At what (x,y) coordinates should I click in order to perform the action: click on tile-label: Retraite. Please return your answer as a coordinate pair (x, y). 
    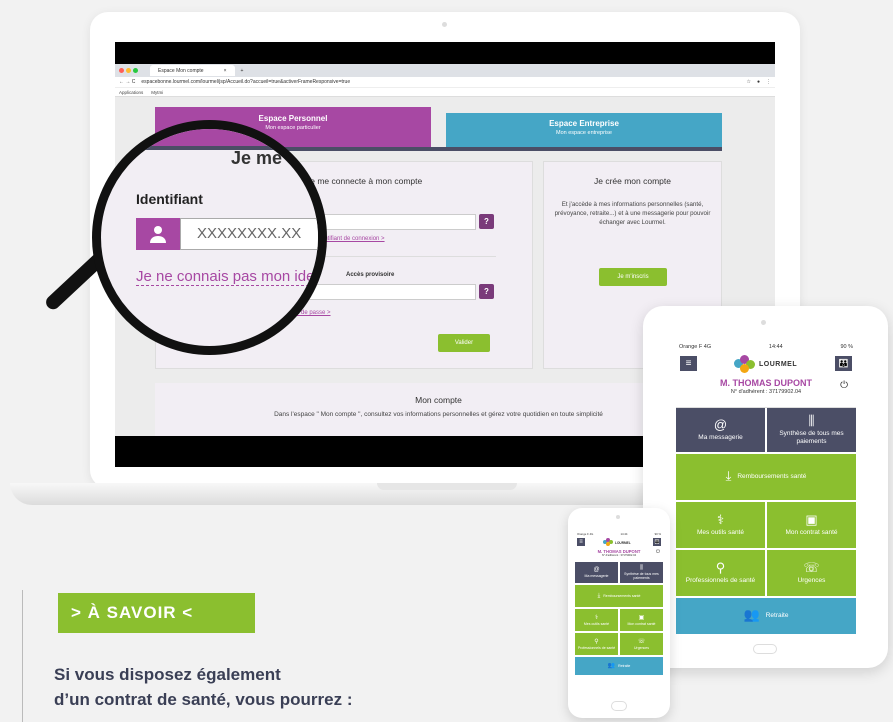
    Looking at the image, I should click on (777, 615).